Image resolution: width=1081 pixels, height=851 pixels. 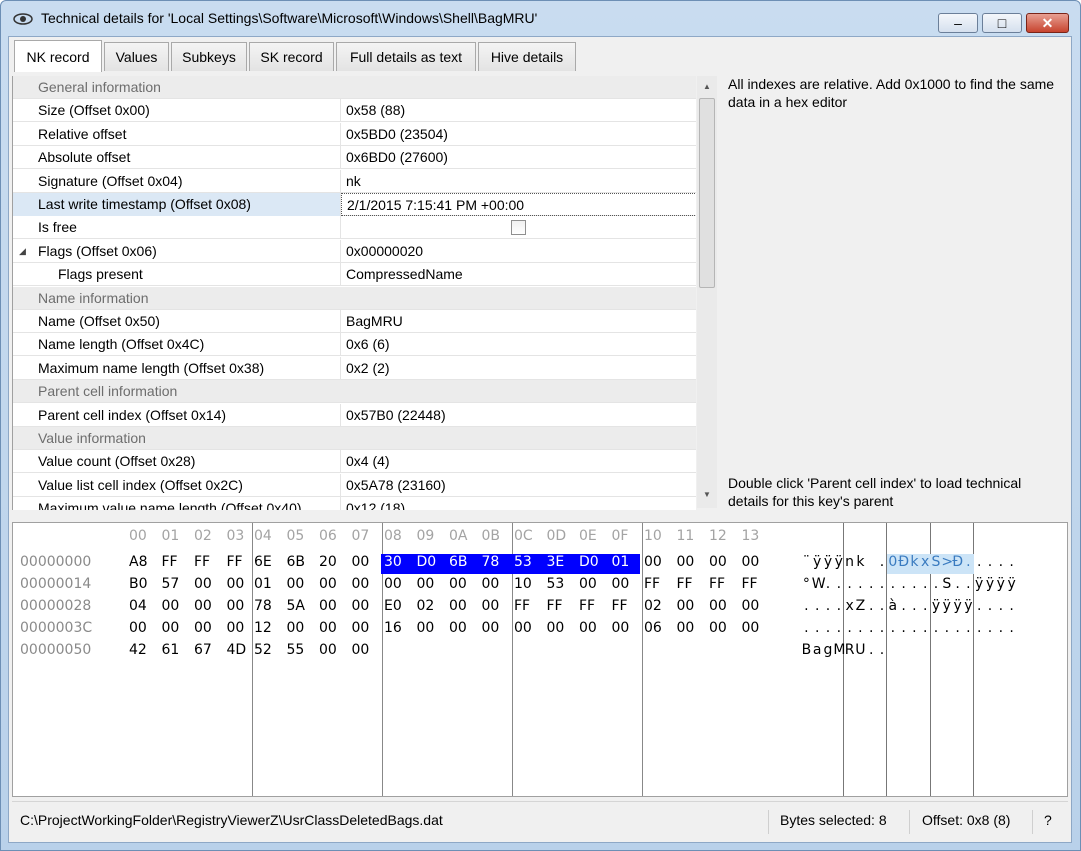 I want to click on property-row: Size (Offset 0x00) 0x58 (88), so click(x=354, y=111).